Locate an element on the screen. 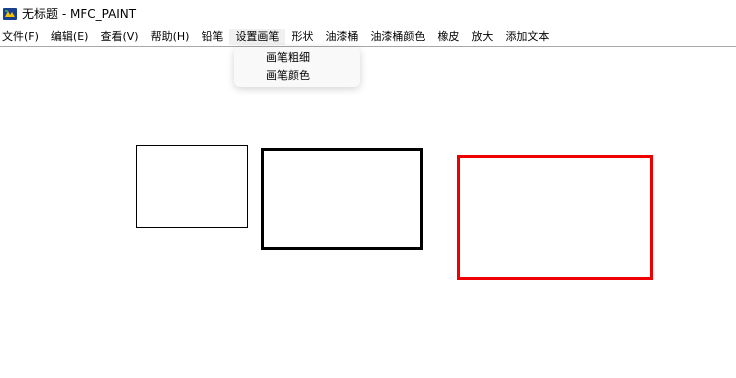  set-brush-dropdown-menu: 画笔粗细 画笔颜色 is located at coordinates (297, 67).